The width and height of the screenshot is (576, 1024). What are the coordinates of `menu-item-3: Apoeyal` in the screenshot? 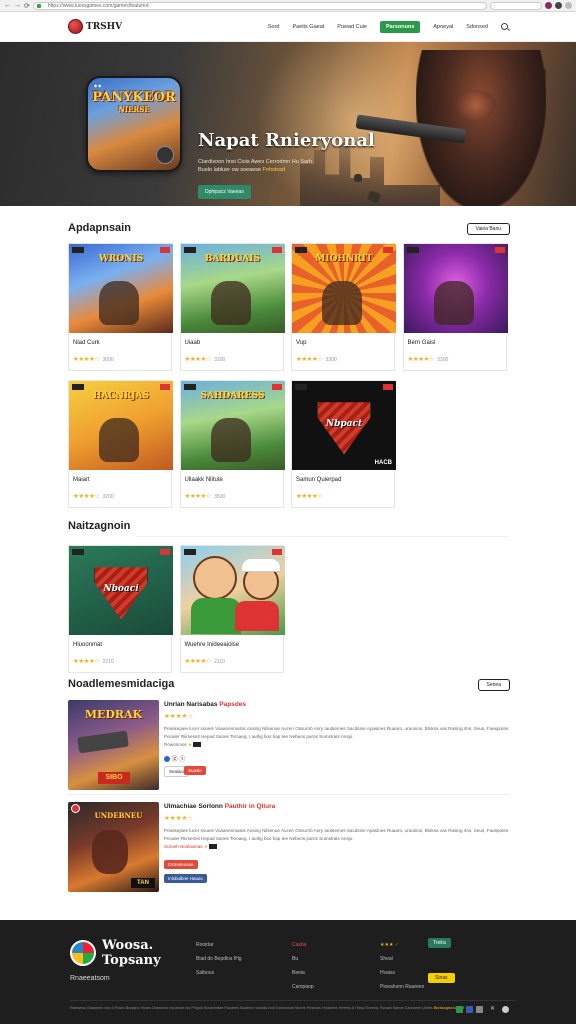 It's located at (443, 27).